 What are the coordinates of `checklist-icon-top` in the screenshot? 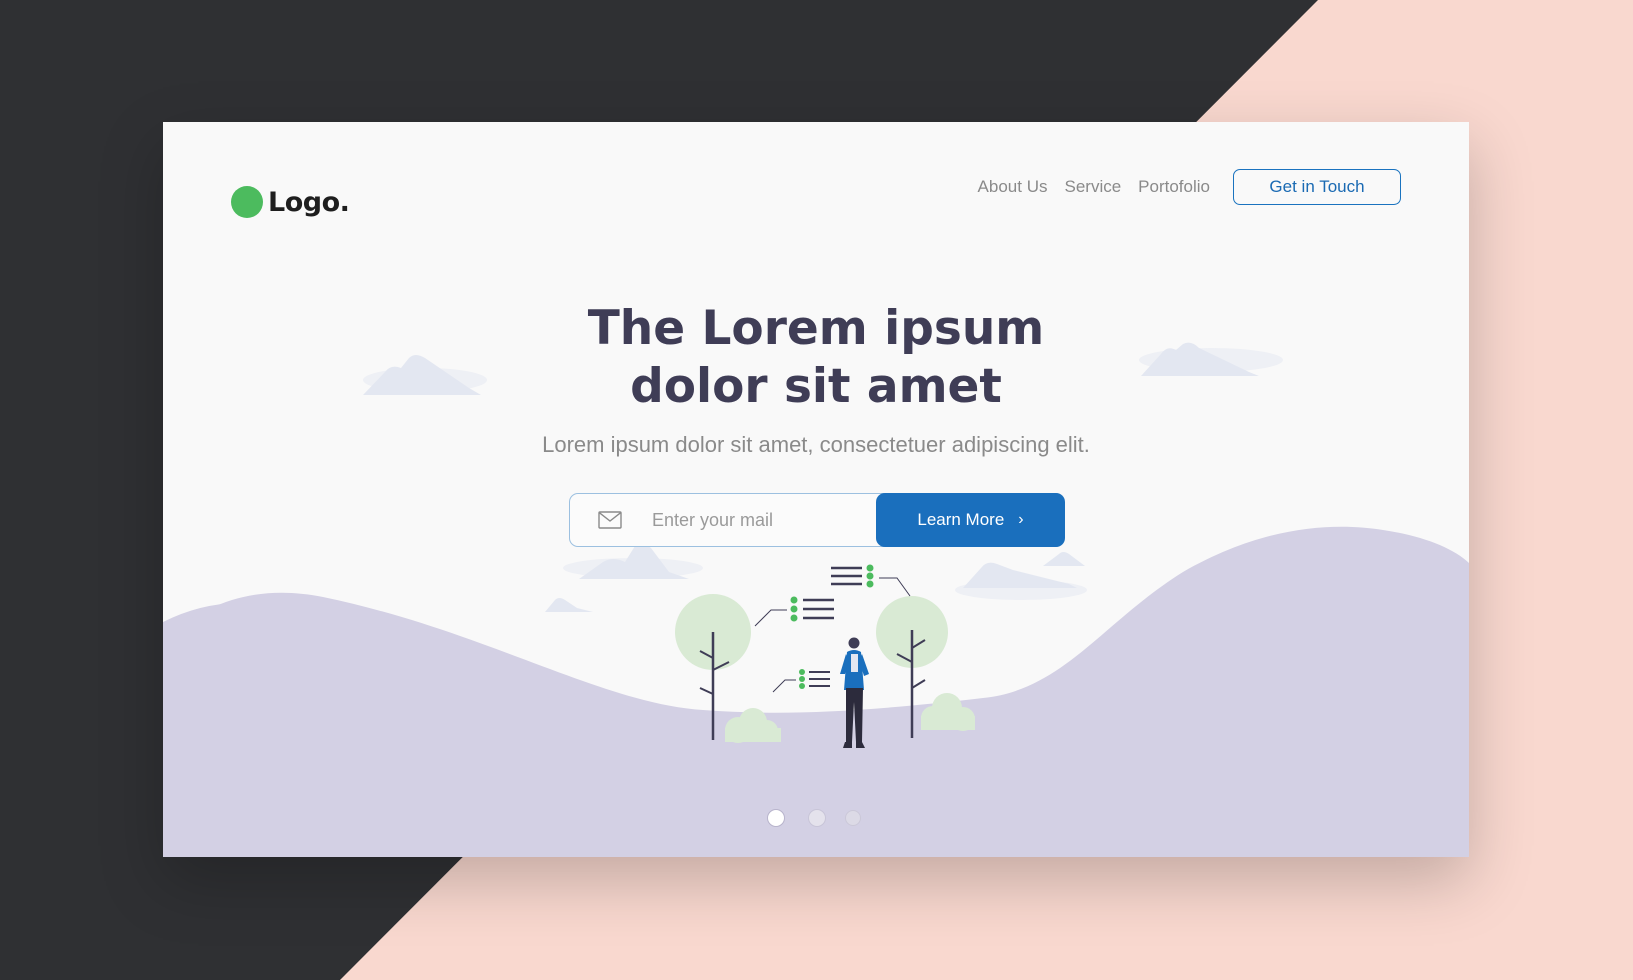 It's located at (871, 580).